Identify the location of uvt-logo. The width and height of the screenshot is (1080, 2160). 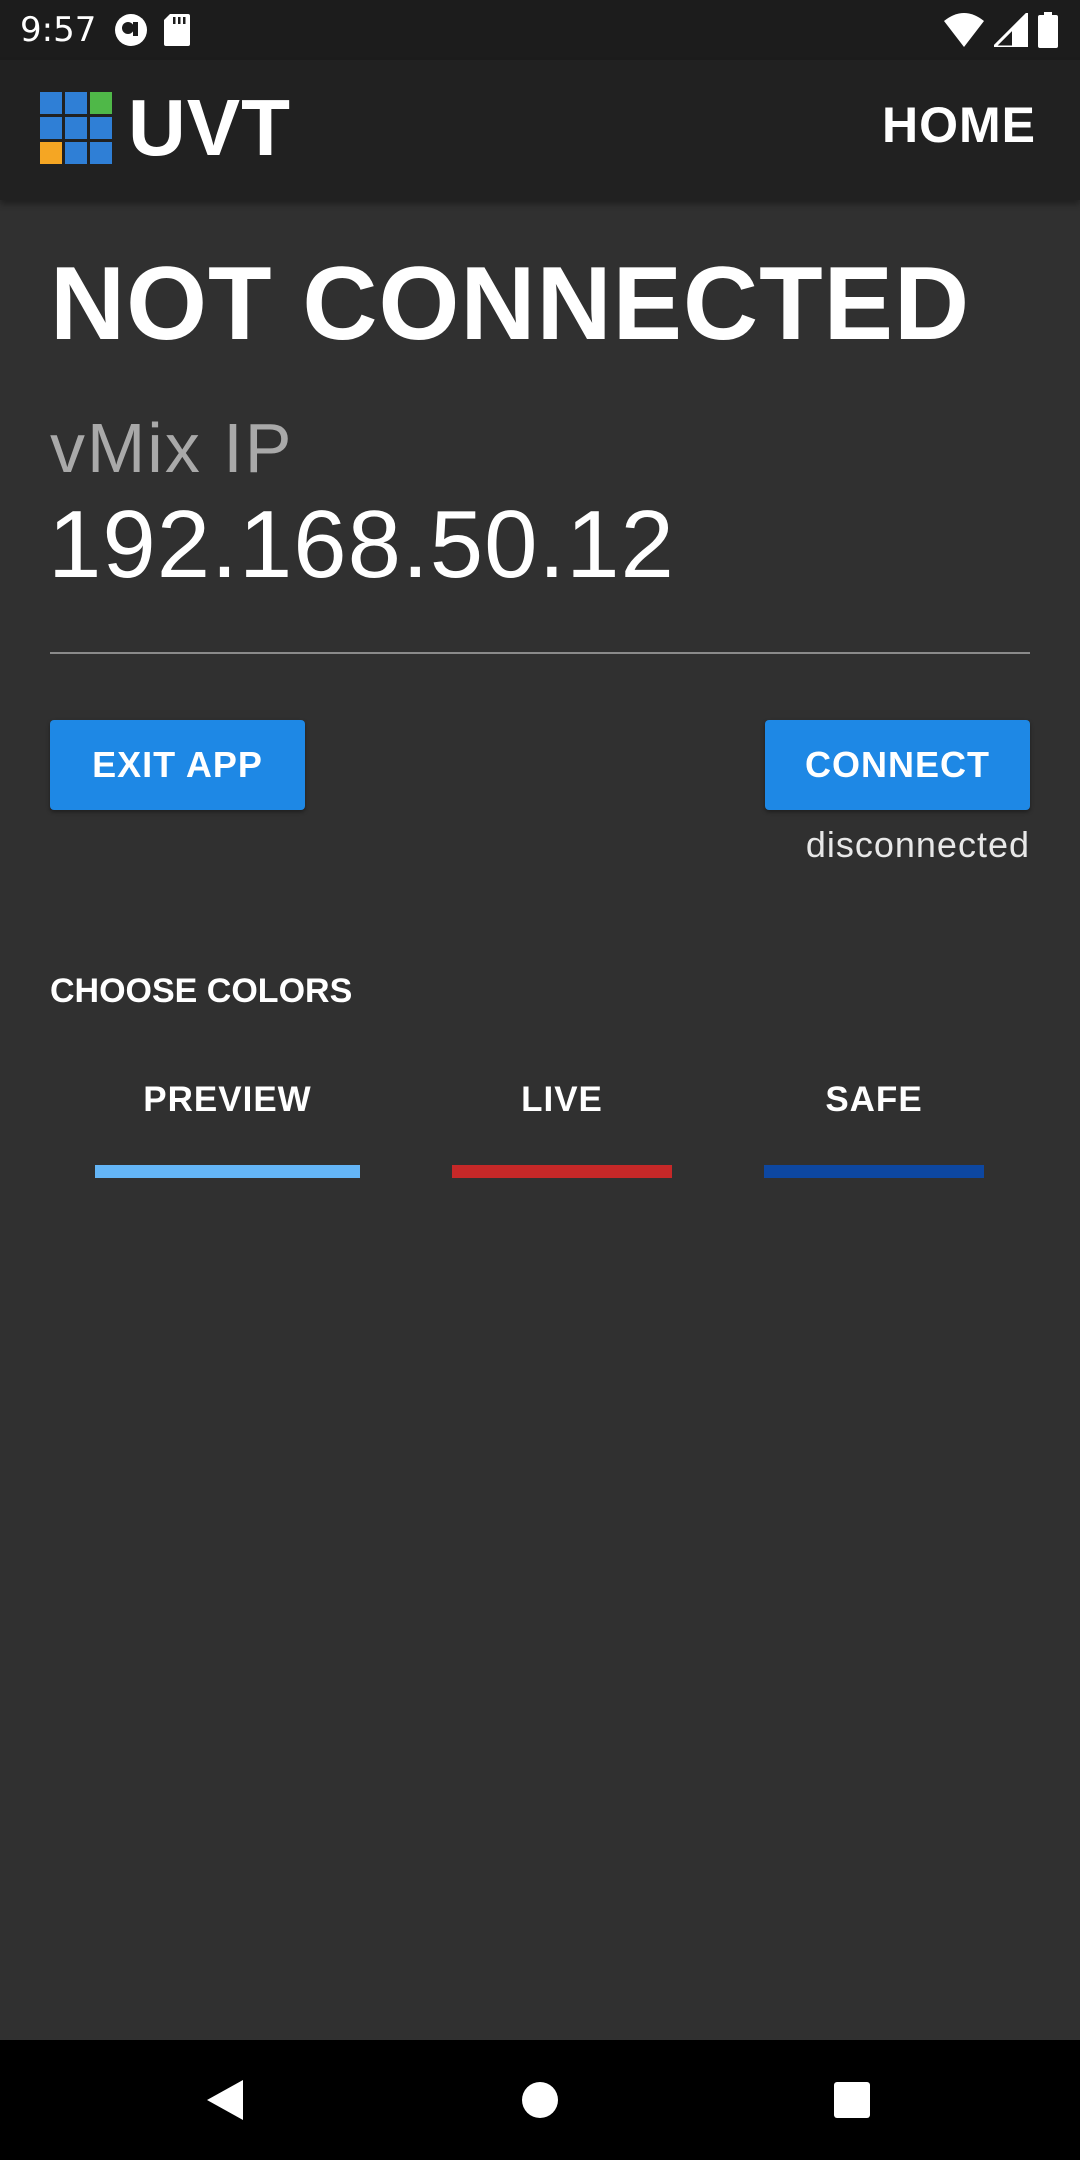
(76, 128).